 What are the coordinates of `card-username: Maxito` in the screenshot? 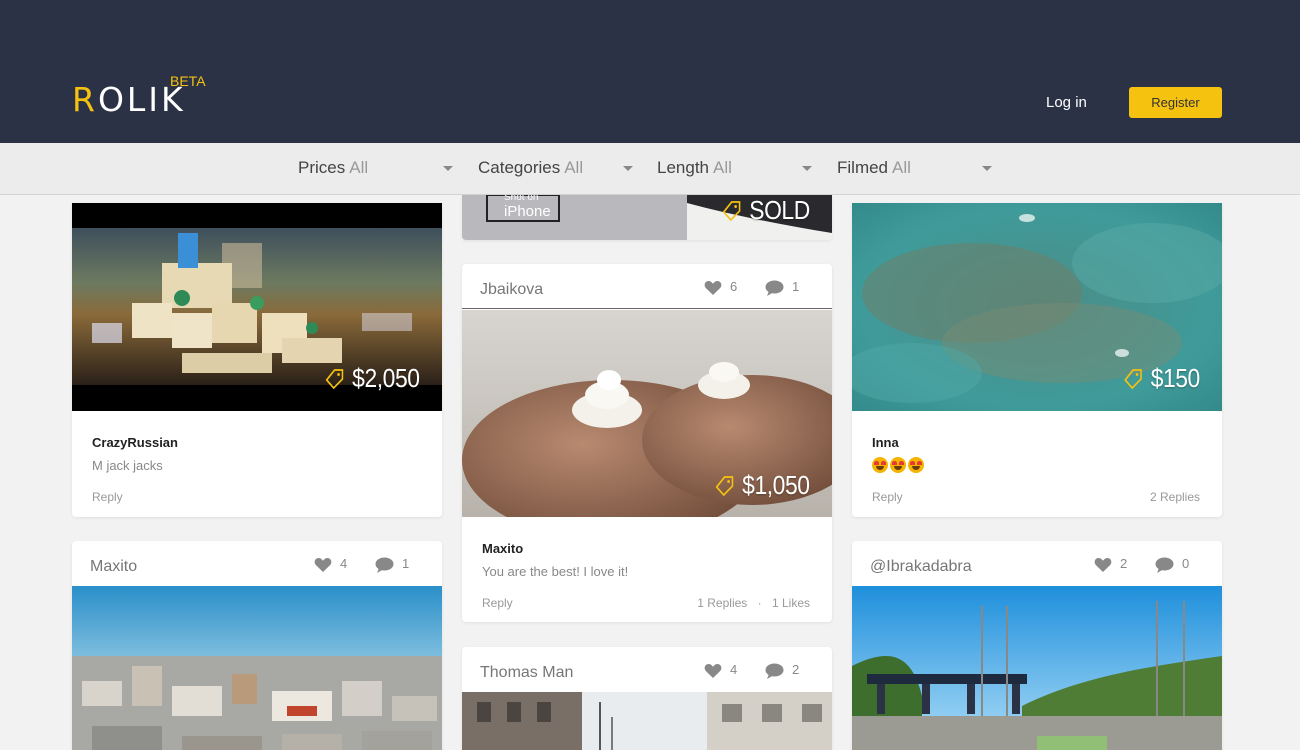 It's located at (113, 567).